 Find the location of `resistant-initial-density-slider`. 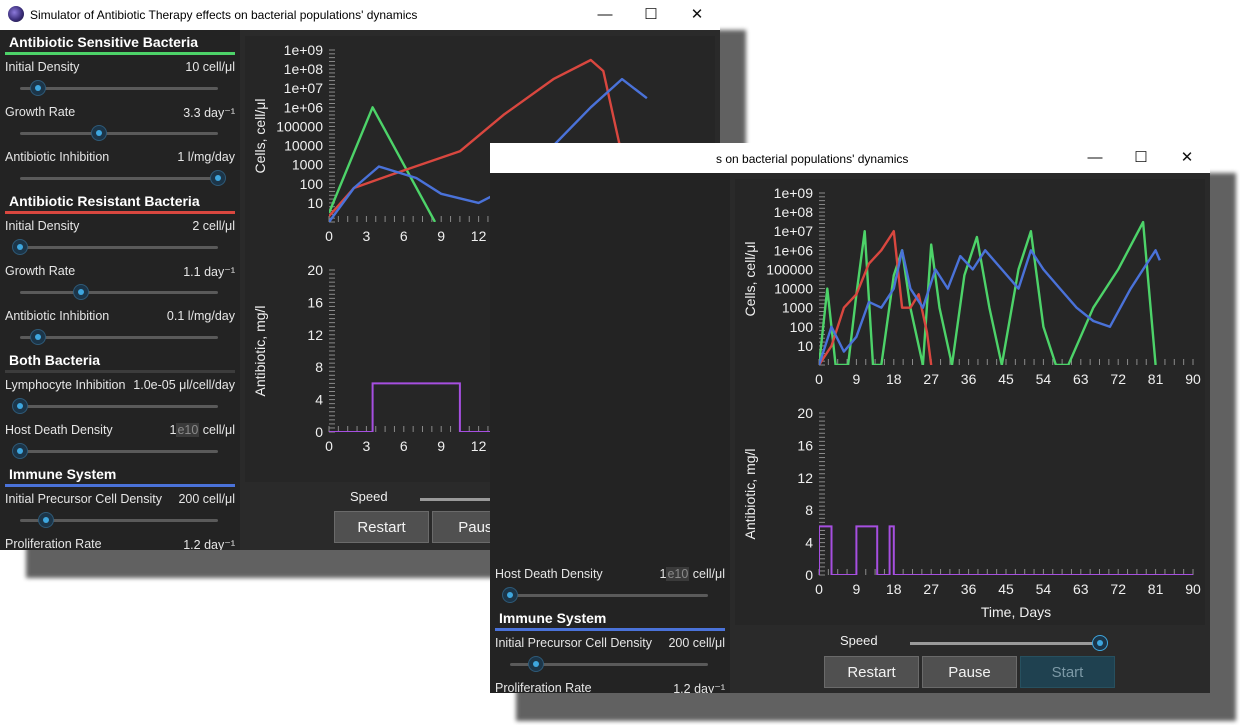

resistant-initial-density-slider is located at coordinates (115, 247).